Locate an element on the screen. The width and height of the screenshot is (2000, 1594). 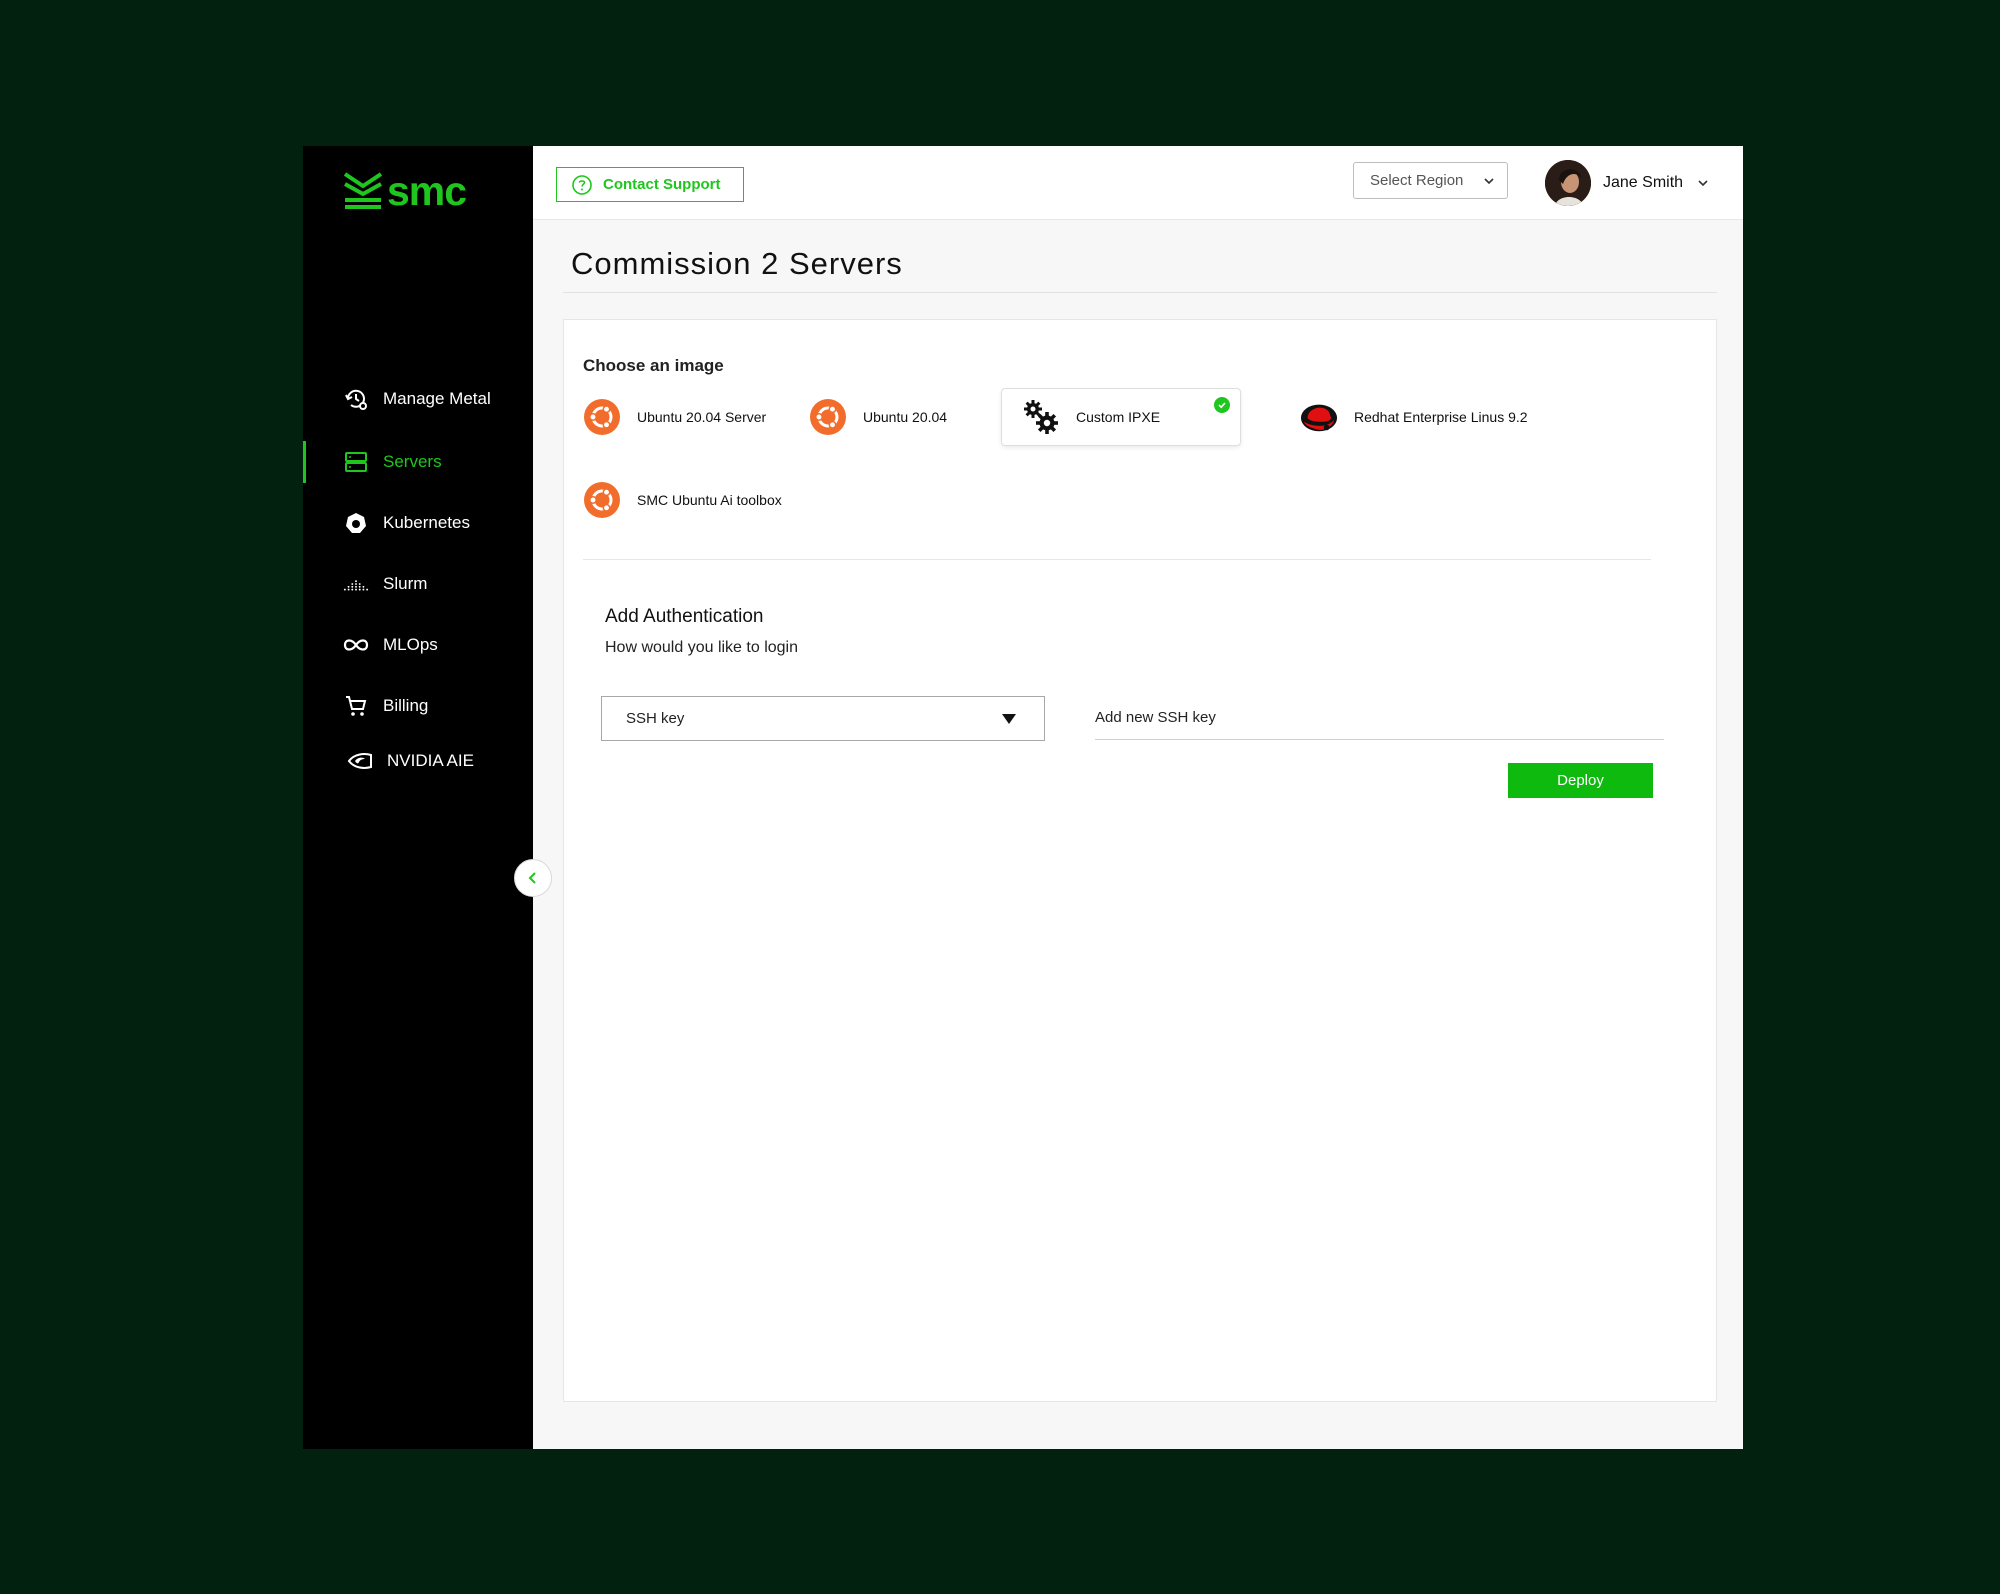
sidebar-item-manage-metal: Manage Metal is located at coordinates (418, 399).